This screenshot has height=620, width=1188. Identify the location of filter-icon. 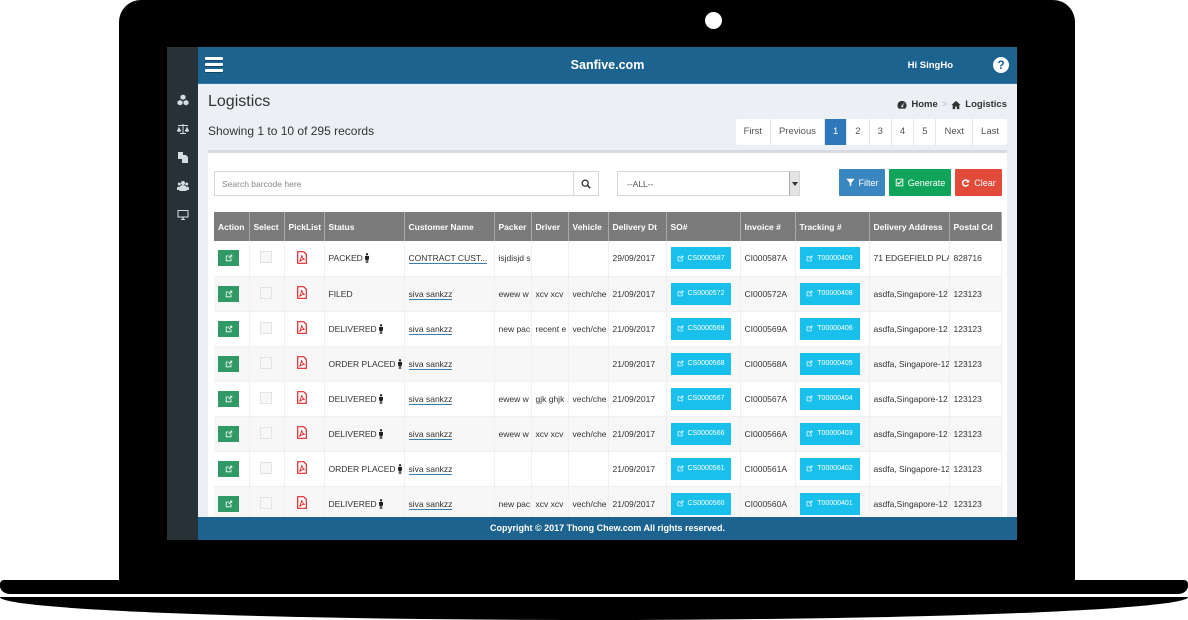
(850, 182).